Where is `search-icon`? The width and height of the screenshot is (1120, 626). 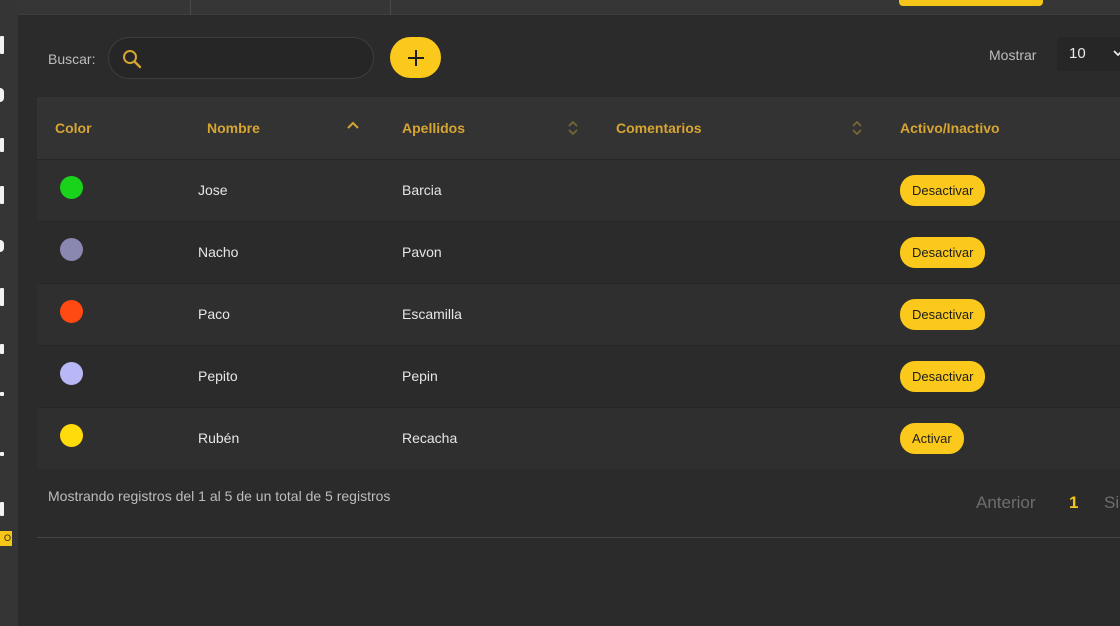
search-icon is located at coordinates (132, 59).